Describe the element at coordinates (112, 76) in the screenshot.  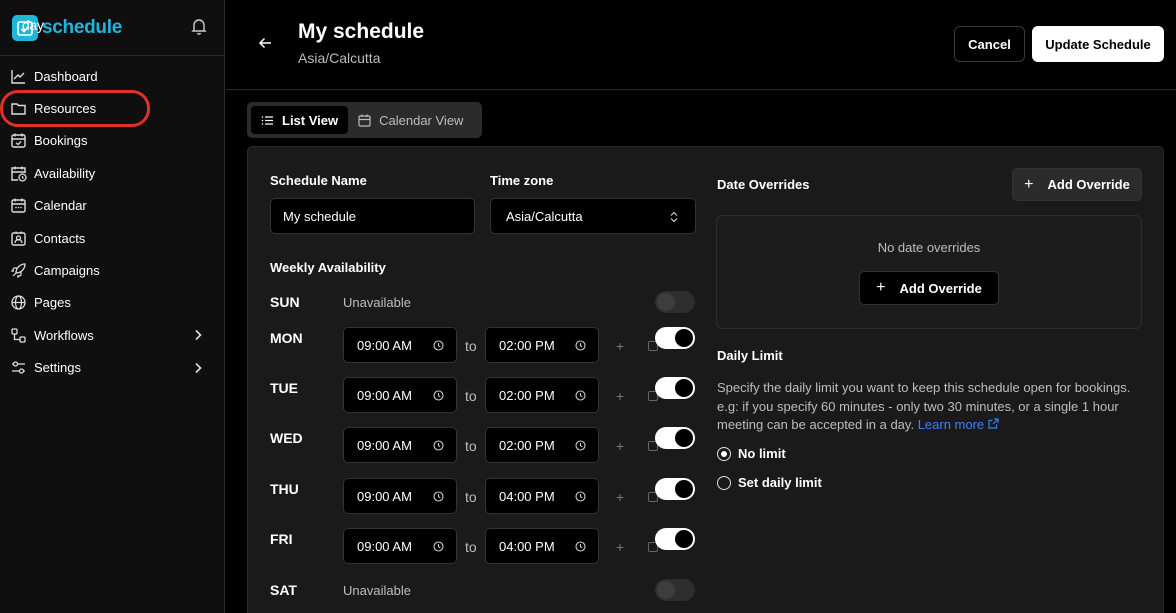
I see `sidebar-item-dashboard: Dashboard` at that location.